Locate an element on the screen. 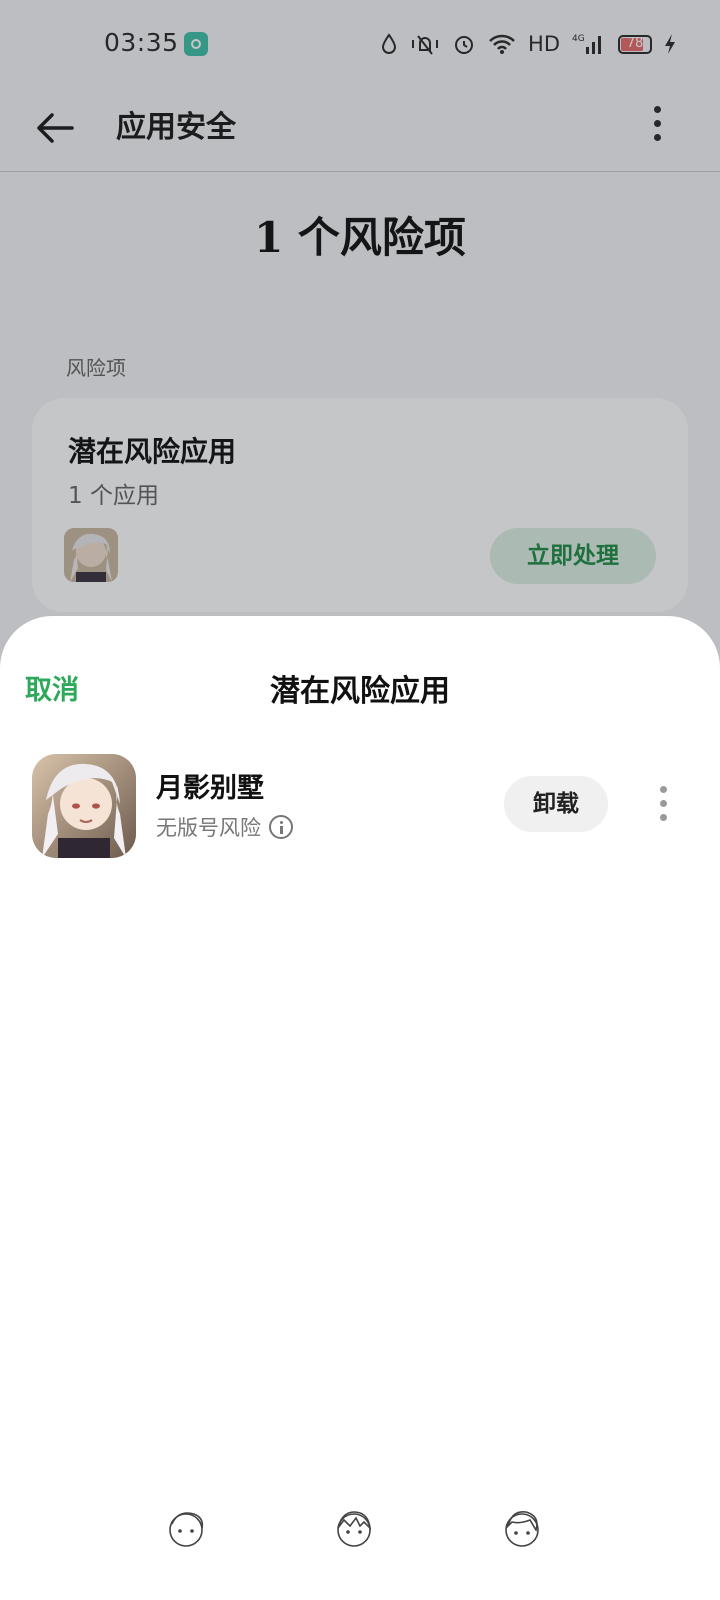  app-icon is located at coordinates (84, 806).